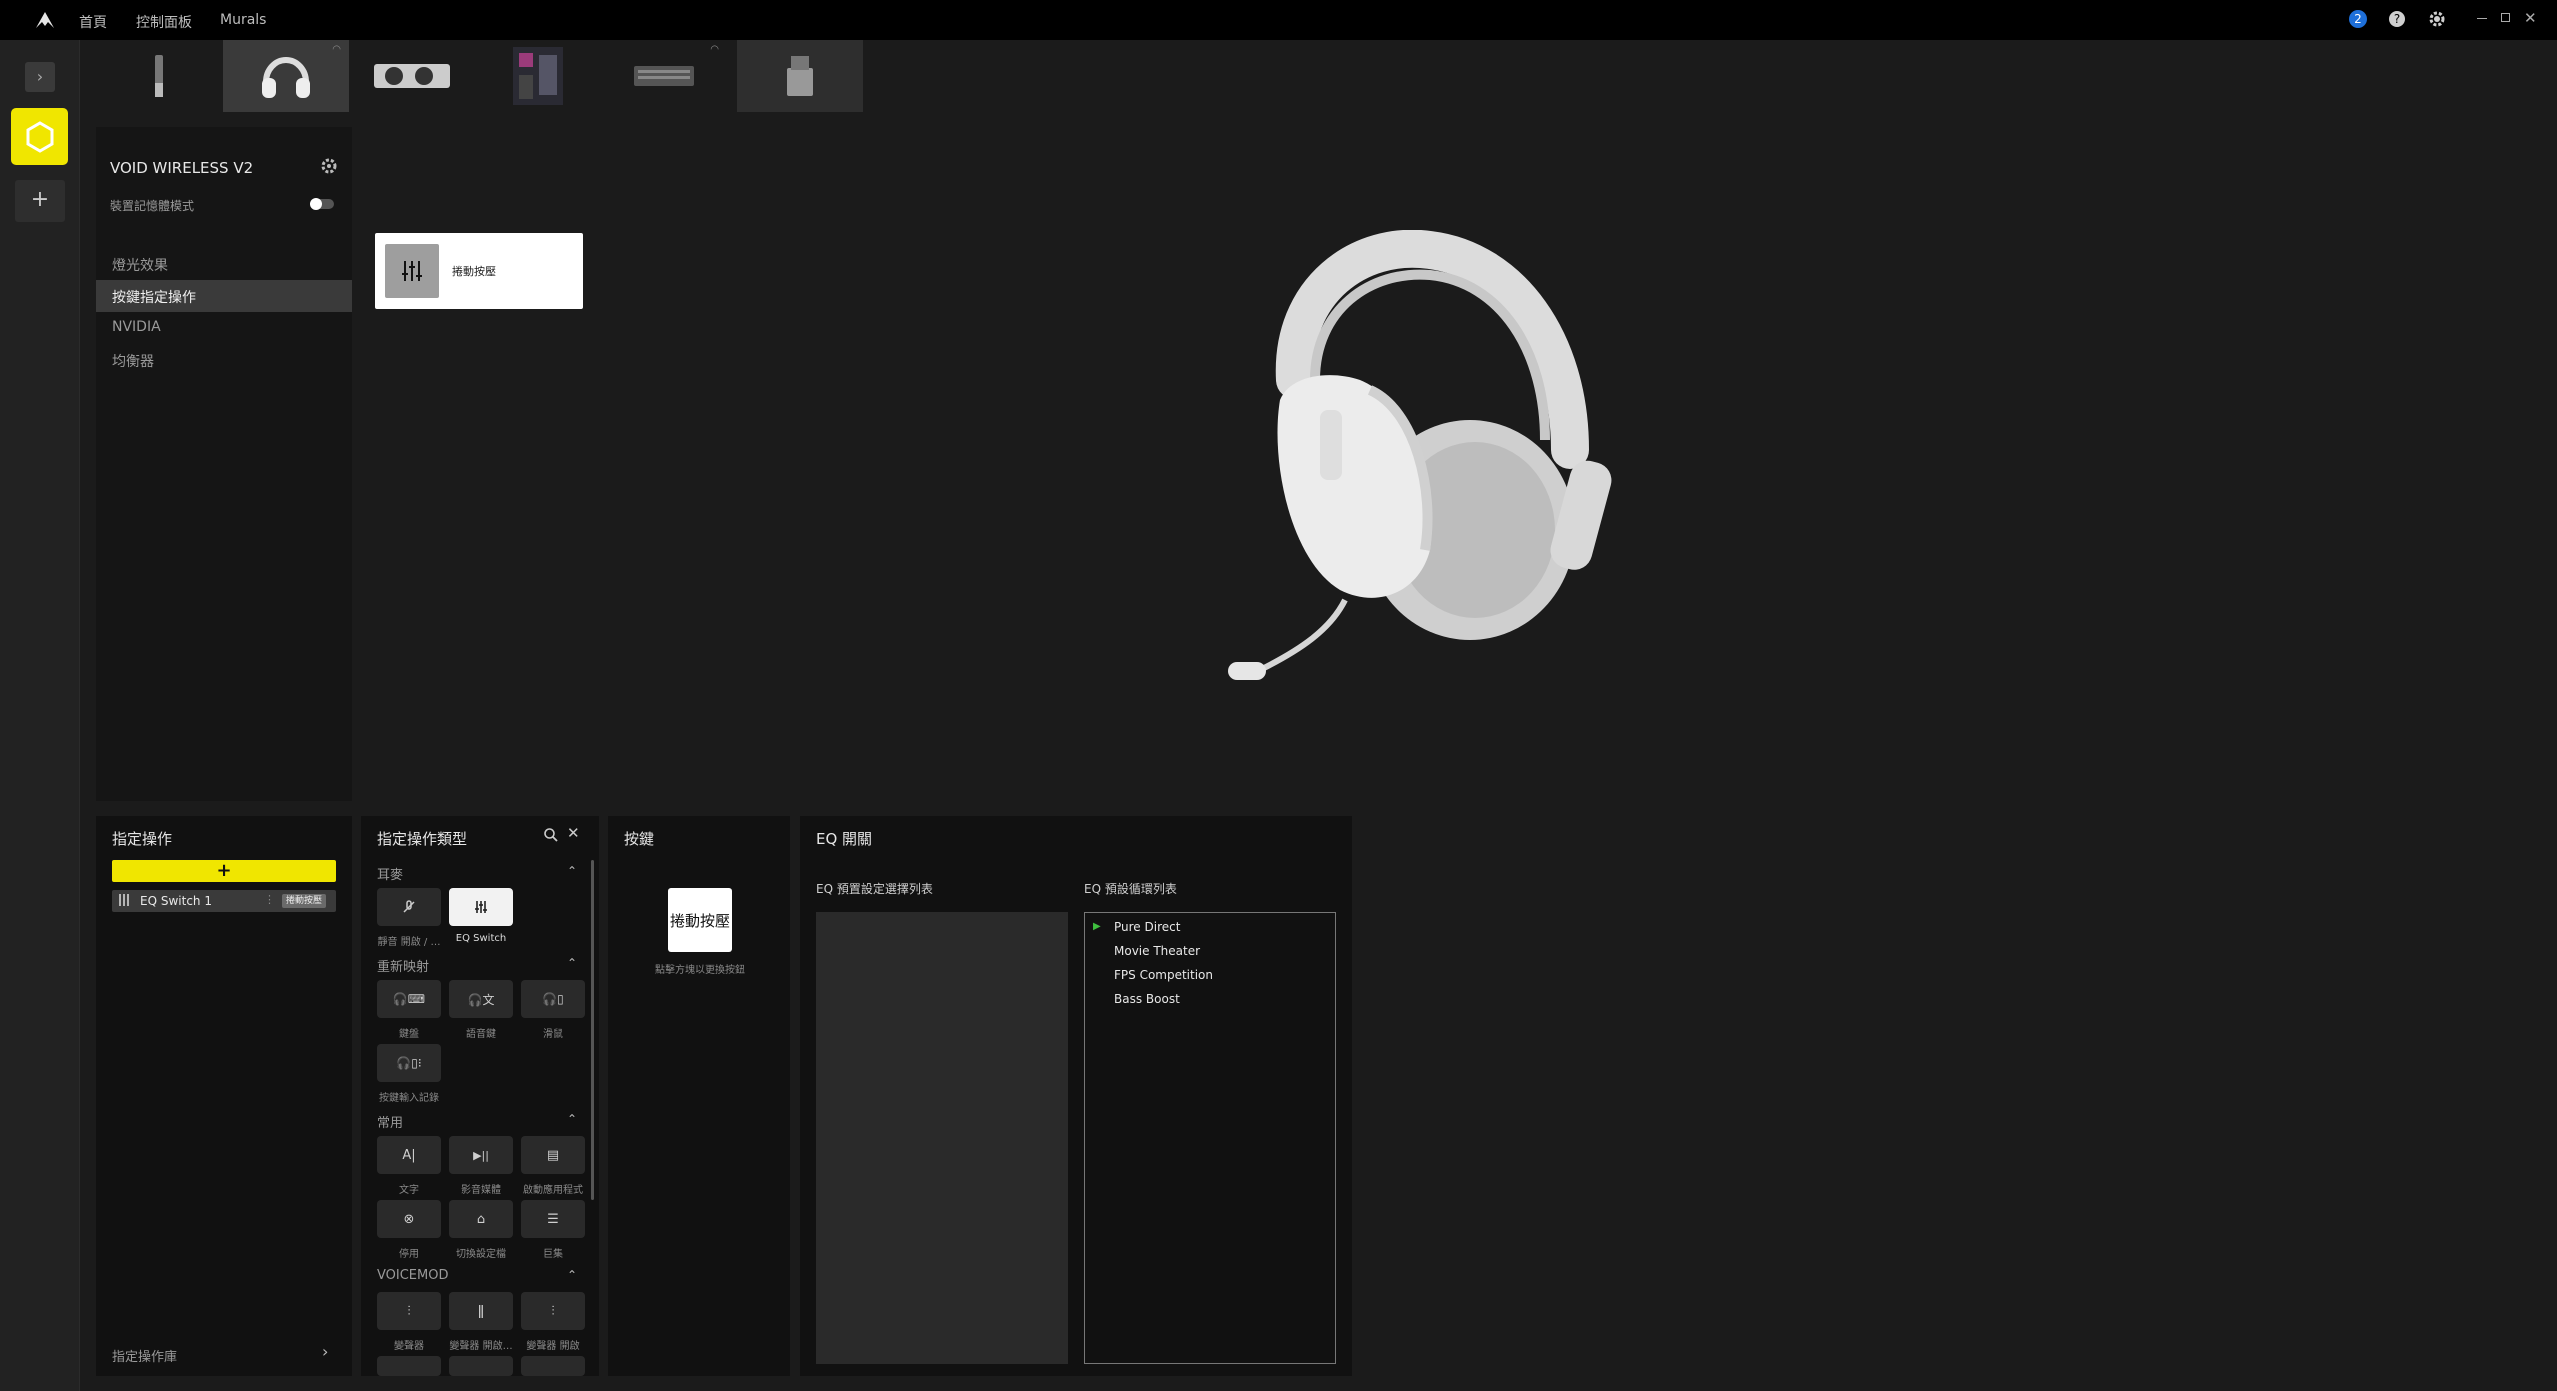  What do you see at coordinates (481, 907) in the screenshot?
I see `eq-switch-button` at bounding box center [481, 907].